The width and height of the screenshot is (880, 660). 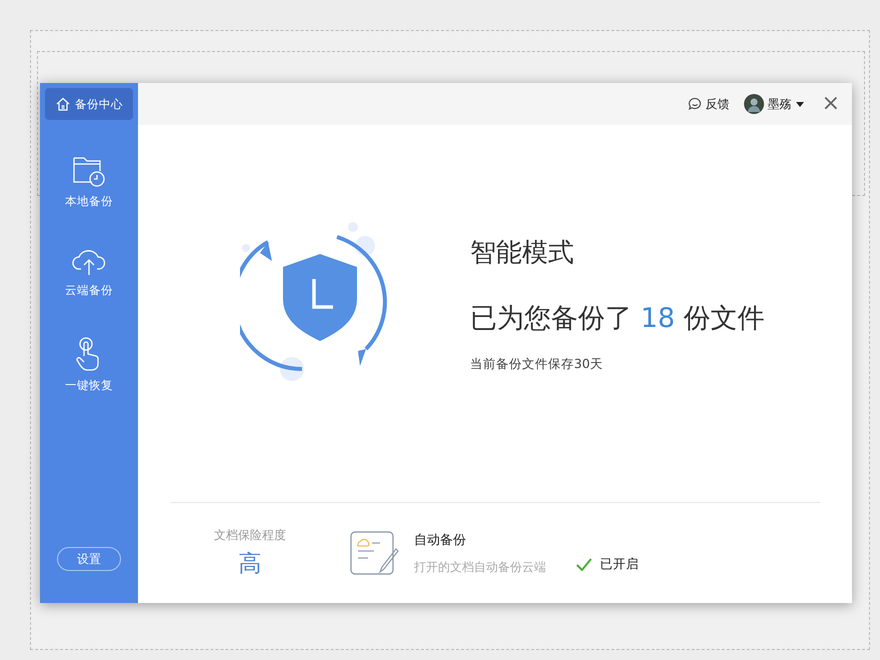 What do you see at coordinates (619, 564) in the screenshot?
I see `auto-backup-state: 已开启` at bounding box center [619, 564].